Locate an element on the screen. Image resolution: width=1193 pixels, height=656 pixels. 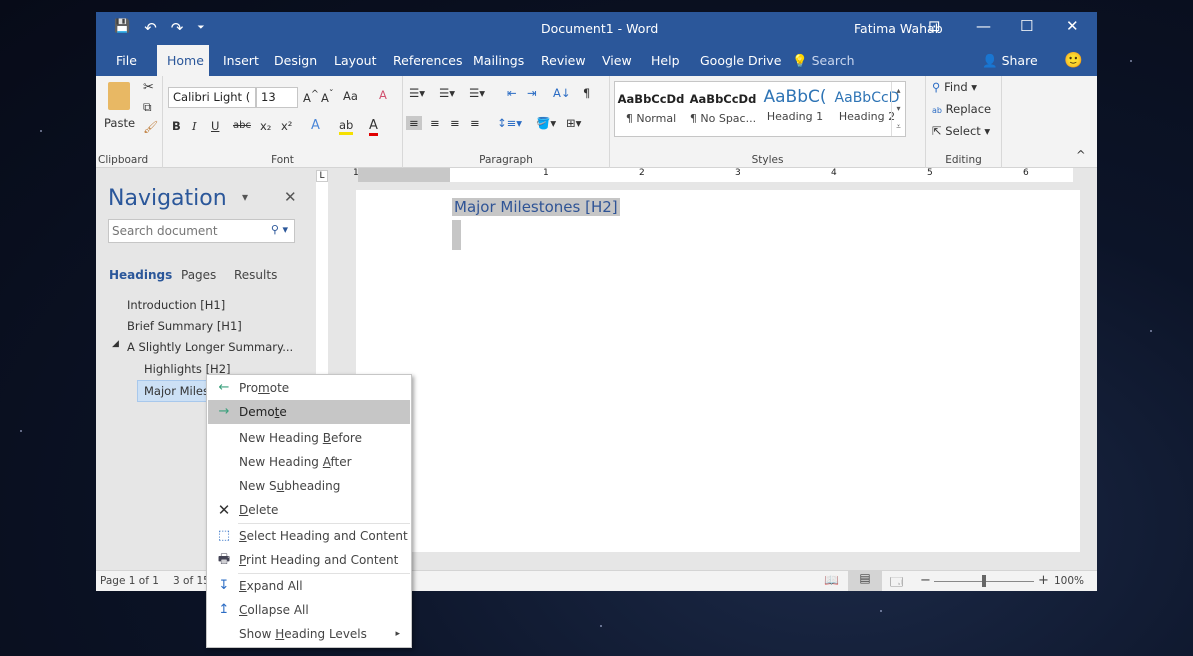
collapse-ribbon-icon: ^ is located at coordinates (1081, 155).